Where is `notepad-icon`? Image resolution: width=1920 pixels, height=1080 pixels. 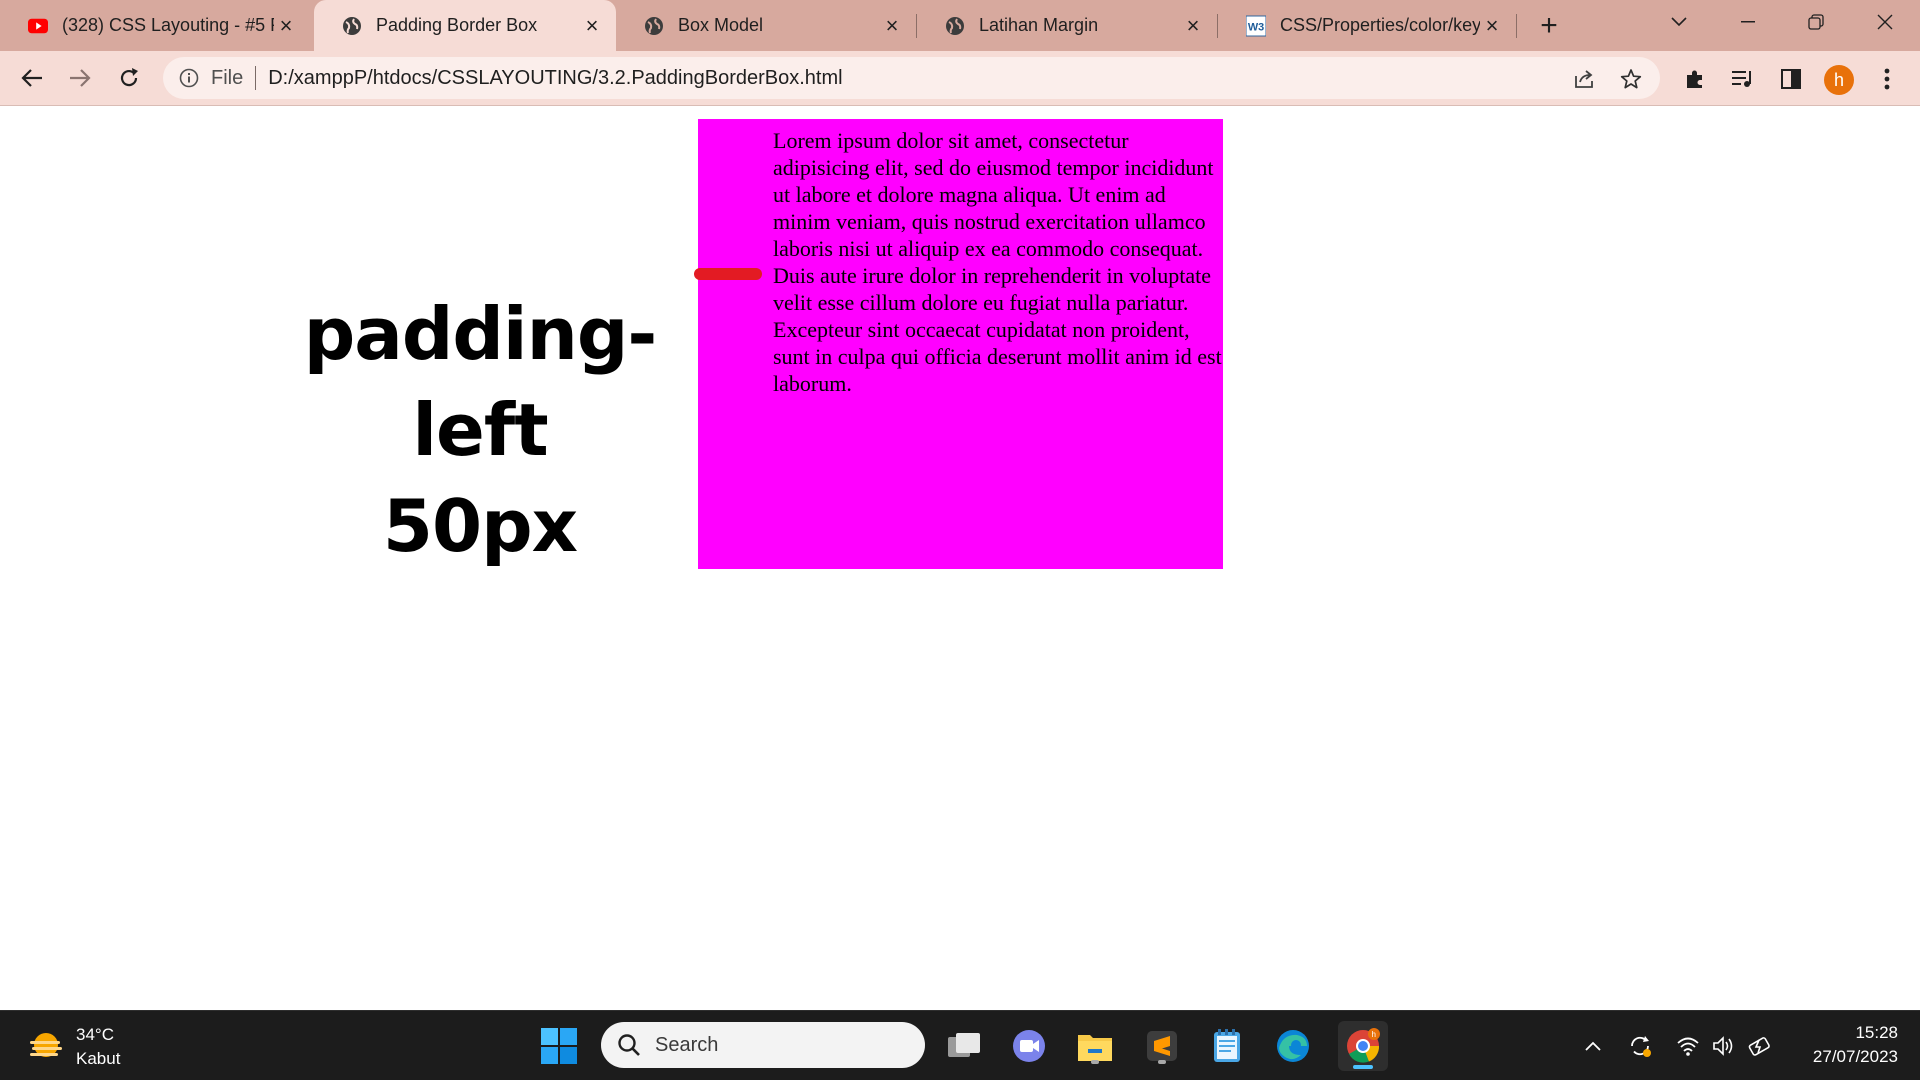
notepad-icon is located at coordinates (1227, 1046).